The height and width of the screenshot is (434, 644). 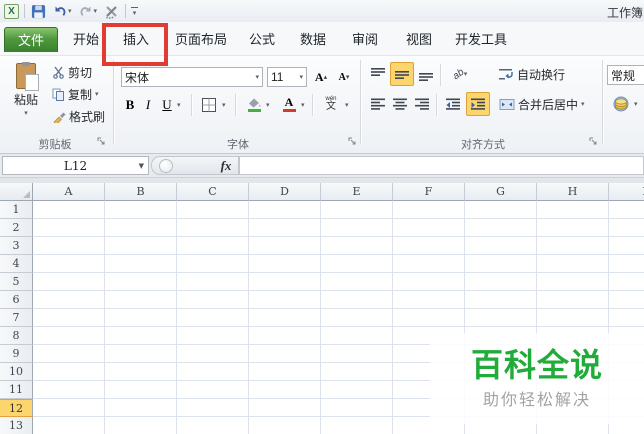 What do you see at coordinates (179, 105) in the screenshot?
I see `underline-dropdown-icon: ▾` at bounding box center [179, 105].